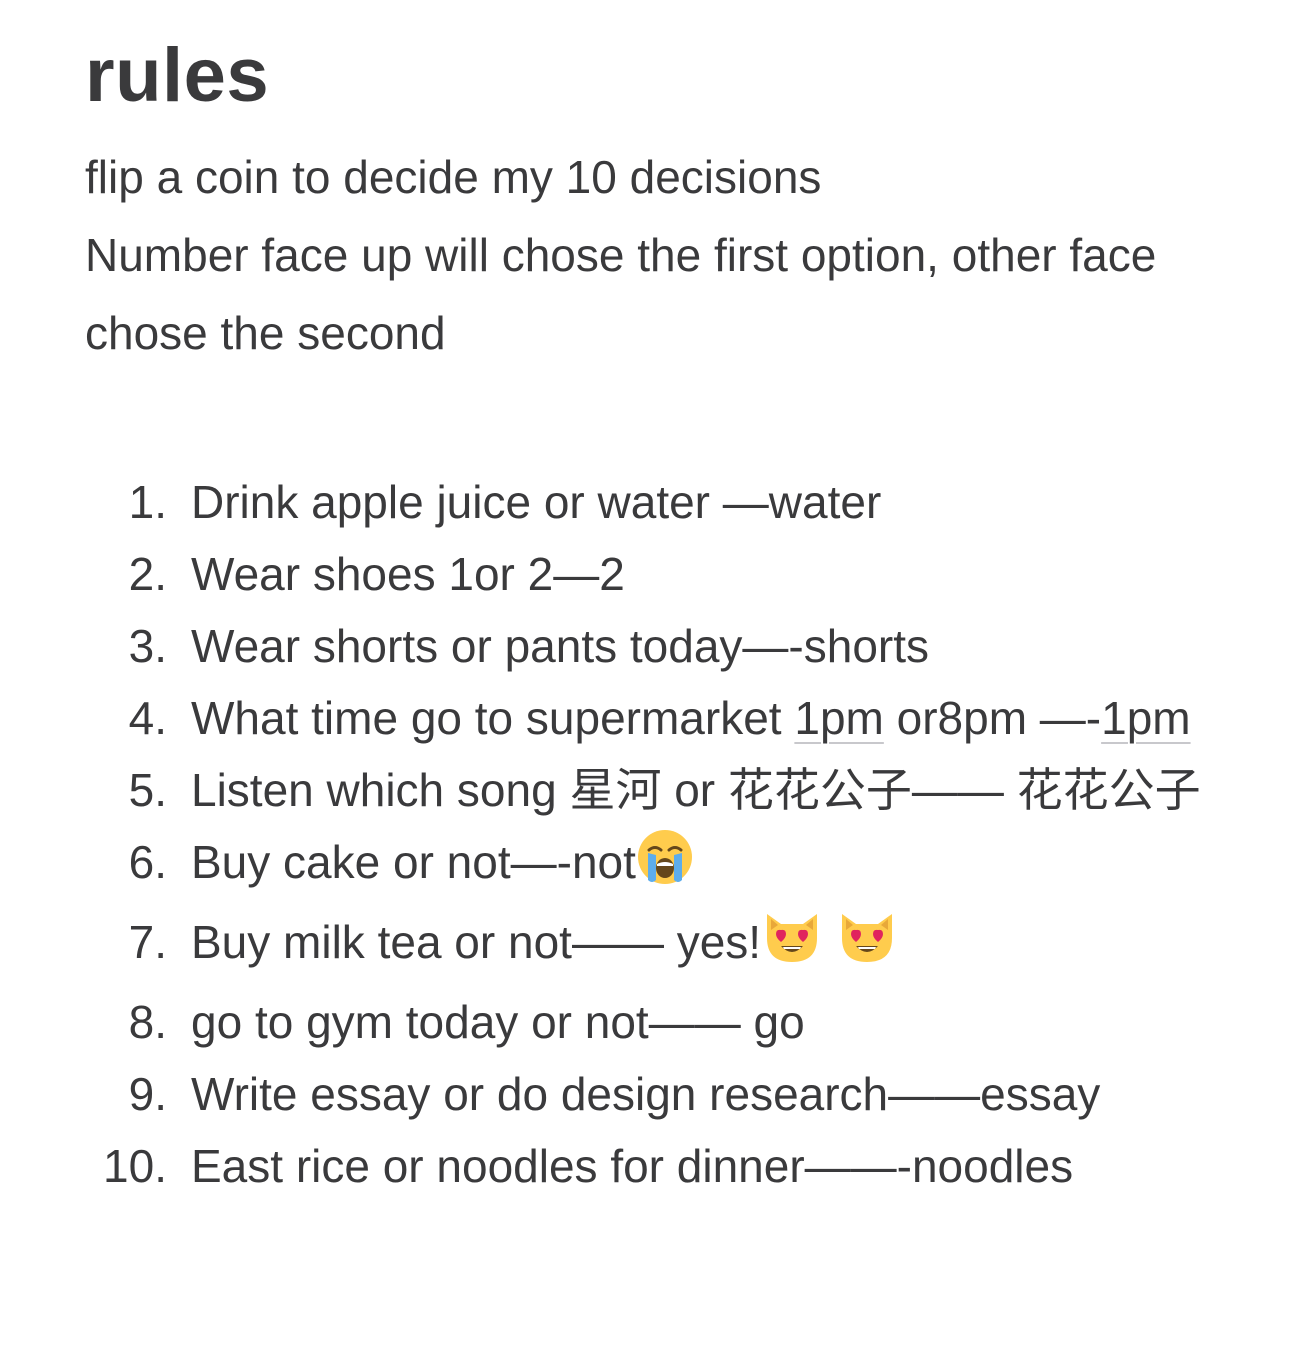 The image size is (1290, 1366). I want to click on list-item-text: Wear shorts or pants today—-shorts, so click(560, 646).